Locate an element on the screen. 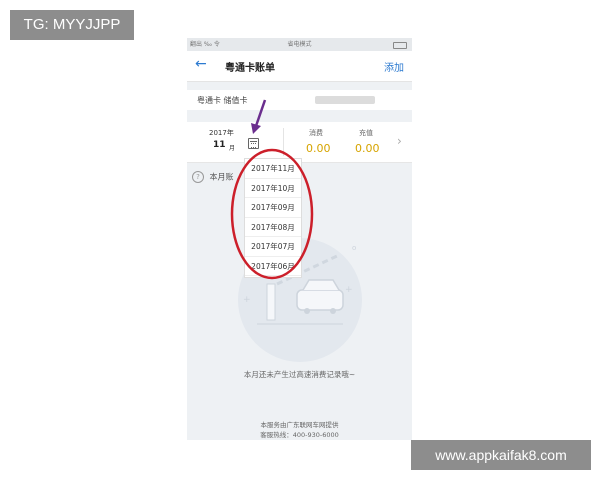 This screenshot has width=600, height=480. watermark-top-left: TG: MYYJJPP is located at coordinates (72, 25).